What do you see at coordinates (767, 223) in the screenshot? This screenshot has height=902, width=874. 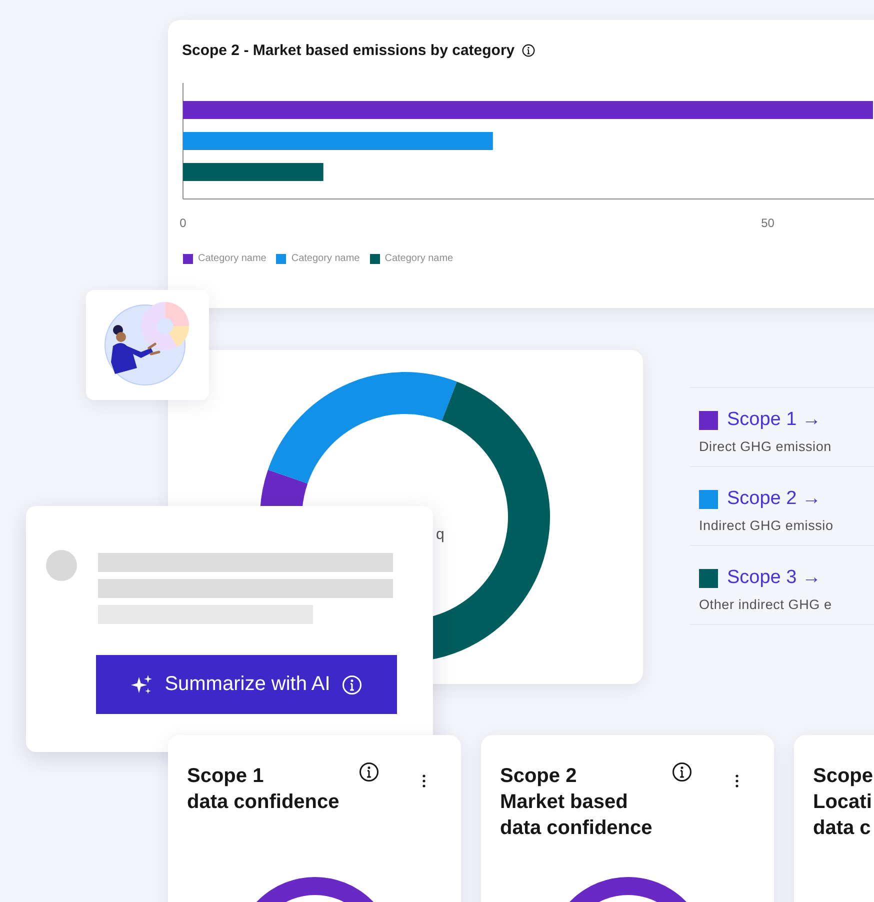 I see `axis-tick-label: 50` at bounding box center [767, 223].